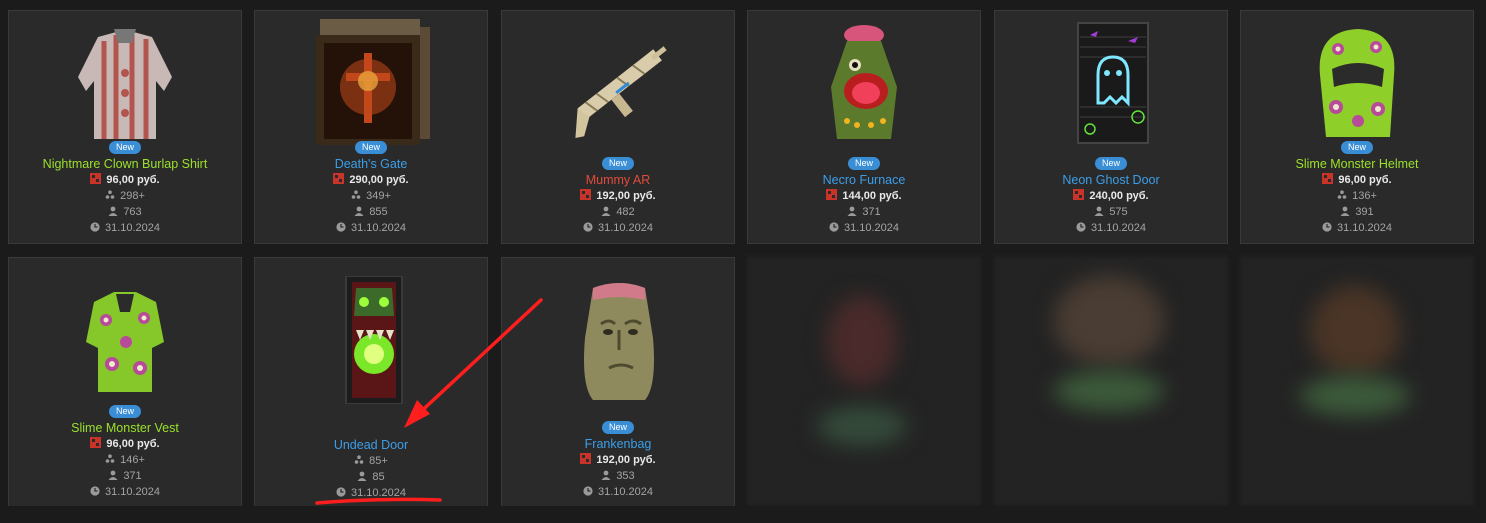 The height and width of the screenshot is (523, 1486). I want to click on annotation-underline, so click(378, 501).